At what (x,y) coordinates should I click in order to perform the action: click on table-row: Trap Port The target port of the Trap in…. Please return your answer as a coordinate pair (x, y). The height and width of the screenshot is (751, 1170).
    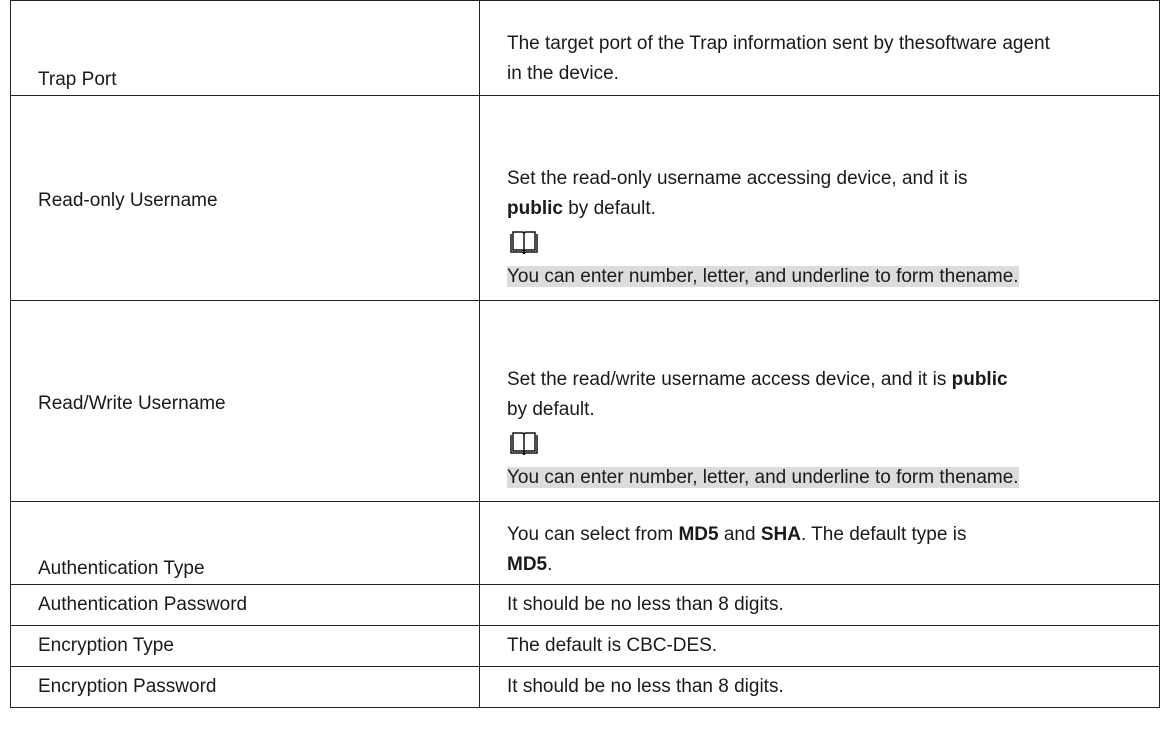
    Looking at the image, I should click on (585, 48).